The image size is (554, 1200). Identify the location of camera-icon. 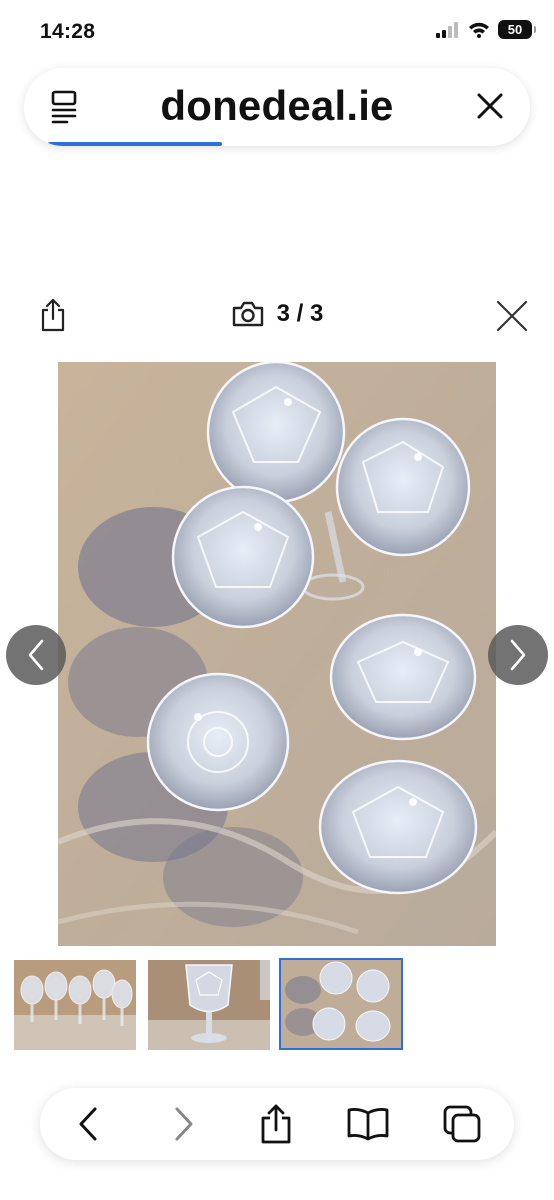
(247, 314).